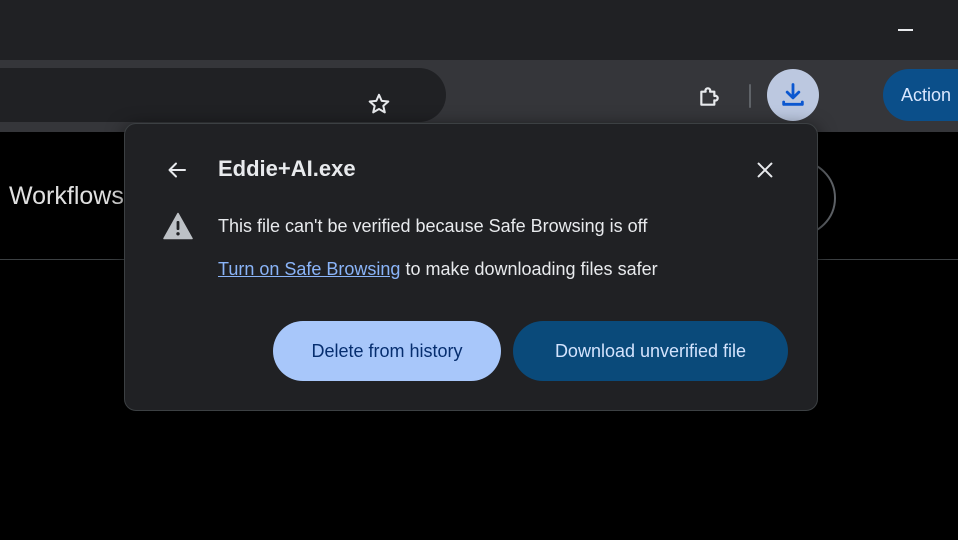 This screenshot has width=958, height=540. I want to click on turn-on-safe-browsing-link: Turn on Safe Browsing, so click(309, 269).